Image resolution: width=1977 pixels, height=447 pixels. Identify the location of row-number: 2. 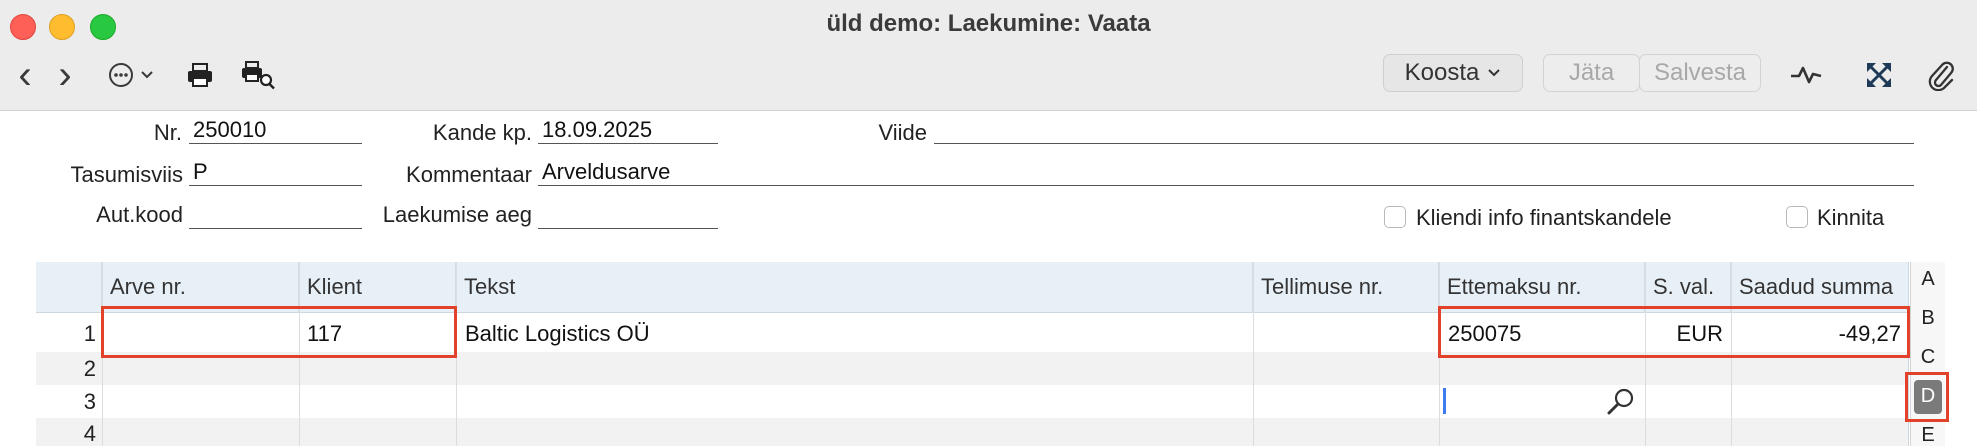
(89, 368).